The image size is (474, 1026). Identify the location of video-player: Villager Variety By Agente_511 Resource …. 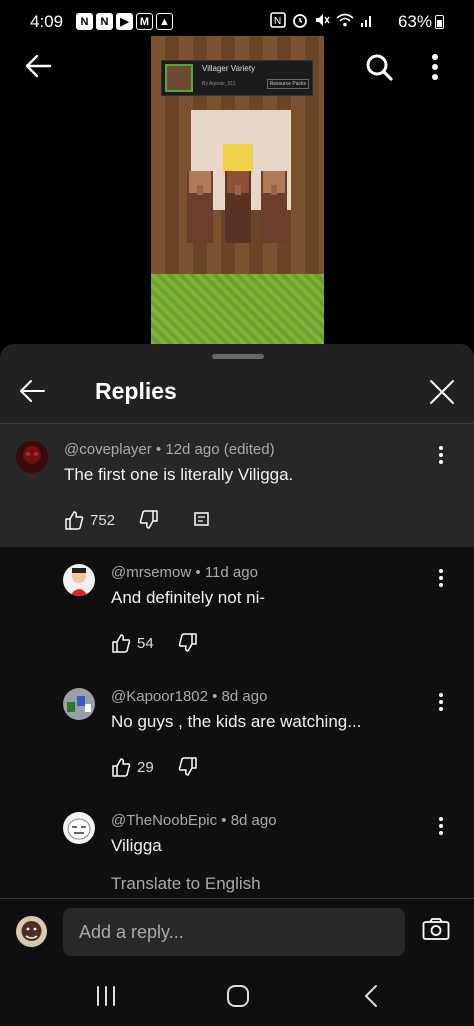
(237, 190).